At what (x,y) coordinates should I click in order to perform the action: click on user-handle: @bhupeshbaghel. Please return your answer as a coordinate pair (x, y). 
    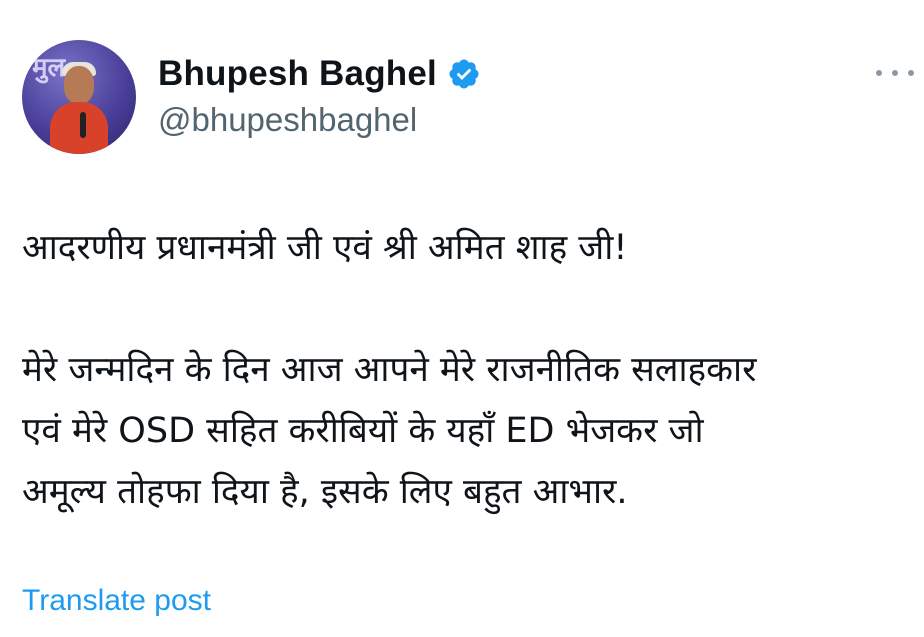
    Looking at the image, I should click on (287, 120).